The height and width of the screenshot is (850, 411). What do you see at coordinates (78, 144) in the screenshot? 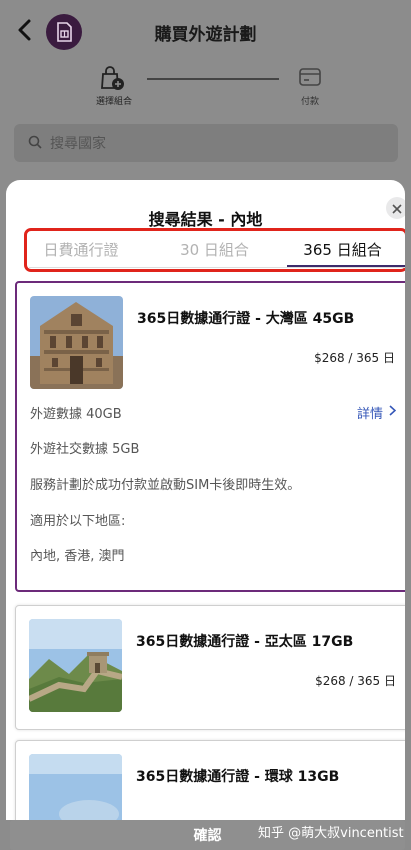
I see `search-placeholder: 搜尋國家` at bounding box center [78, 144].